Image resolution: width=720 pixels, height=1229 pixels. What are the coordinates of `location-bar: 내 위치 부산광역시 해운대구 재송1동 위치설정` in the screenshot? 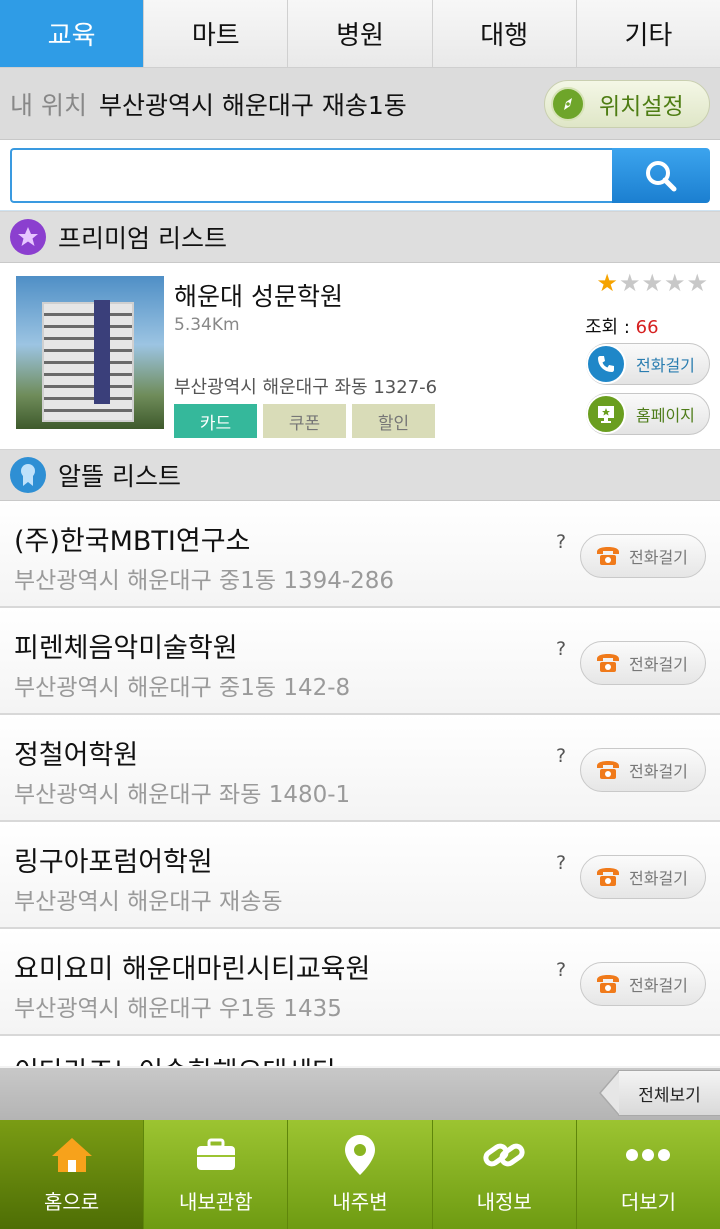 It's located at (360, 104).